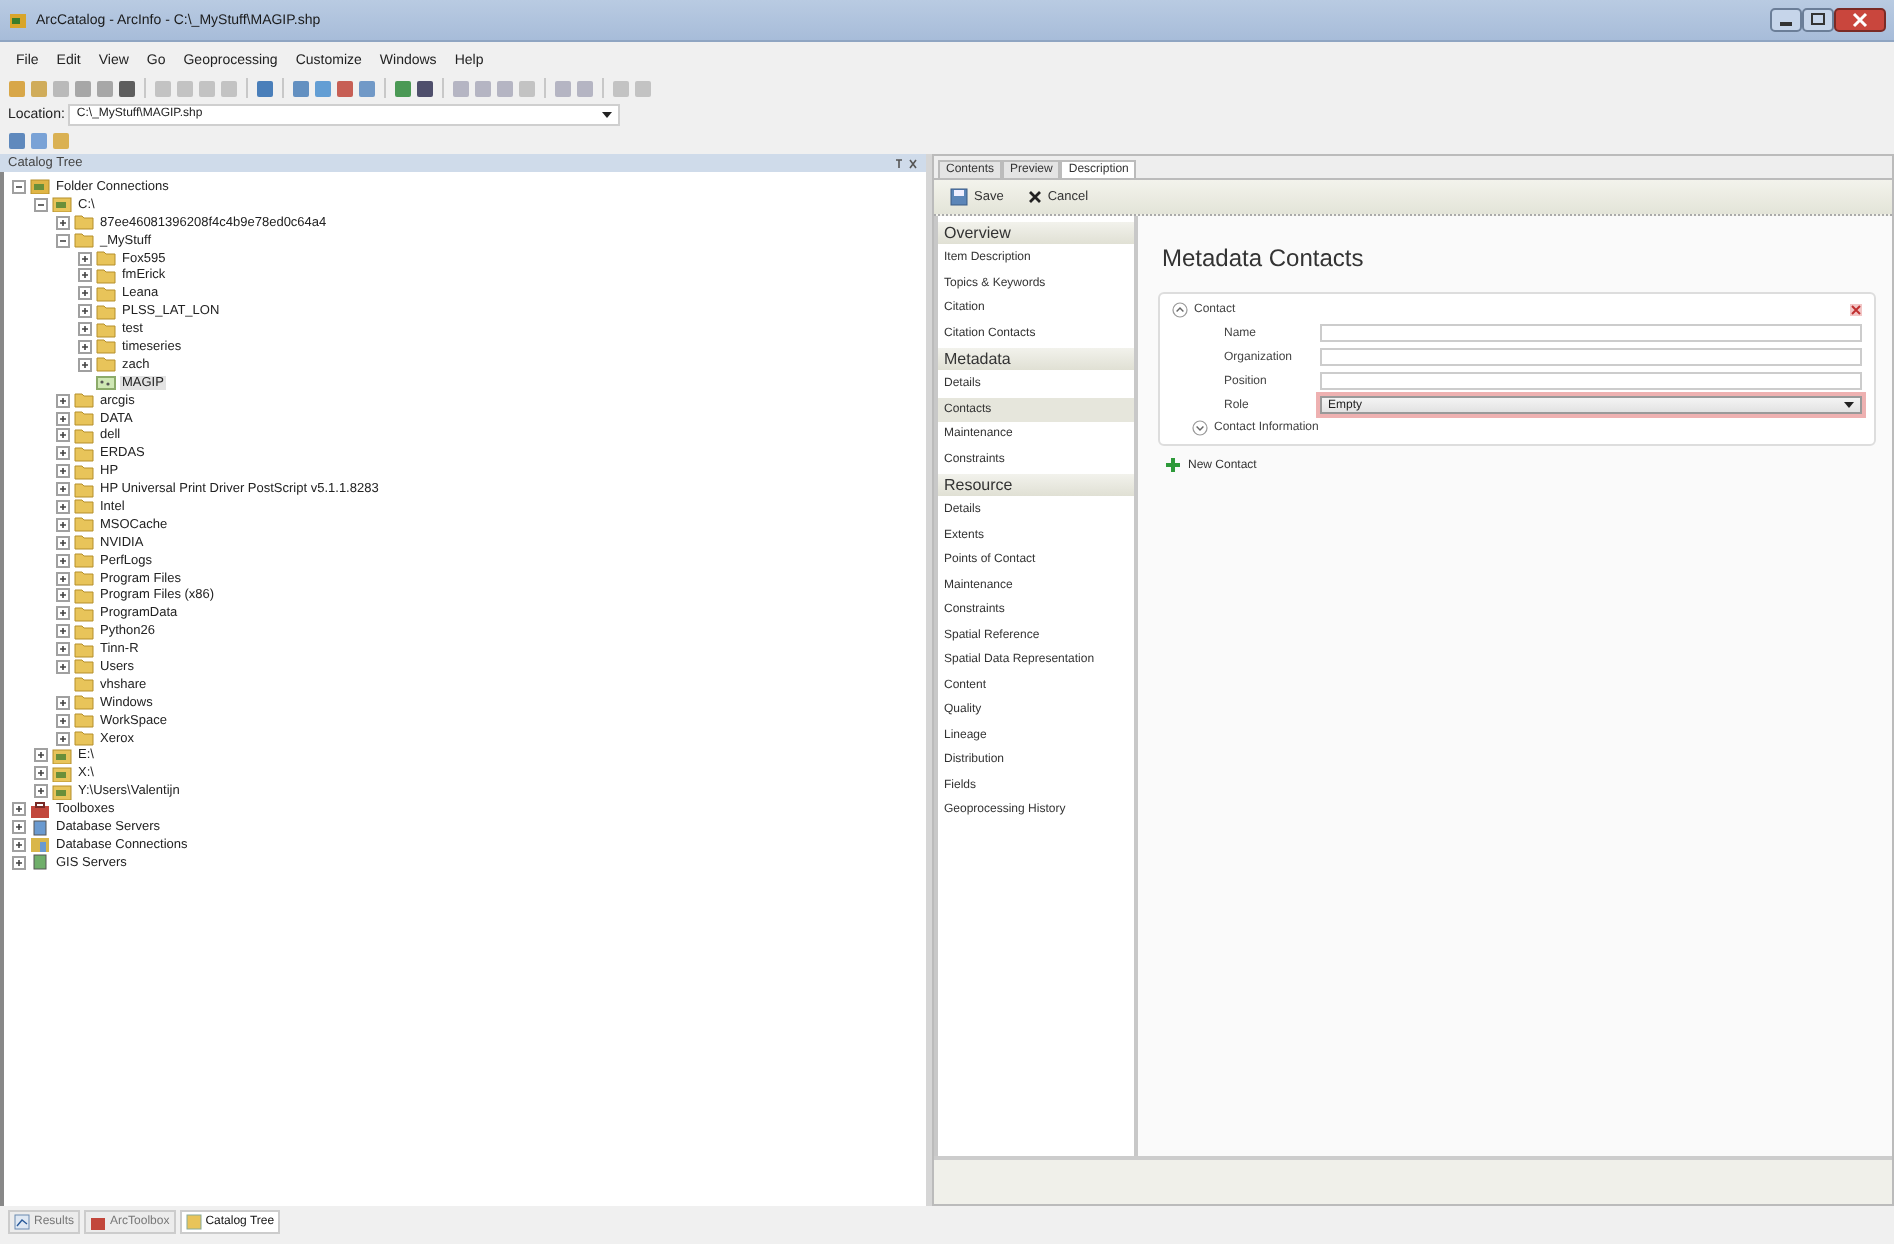 The height and width of the screenshot is (1244, 1894). What do you see at coordinates (1036, 233) in the screenshot?
I see `nav-section-header: Overview` at bounding box center [1036, 233].